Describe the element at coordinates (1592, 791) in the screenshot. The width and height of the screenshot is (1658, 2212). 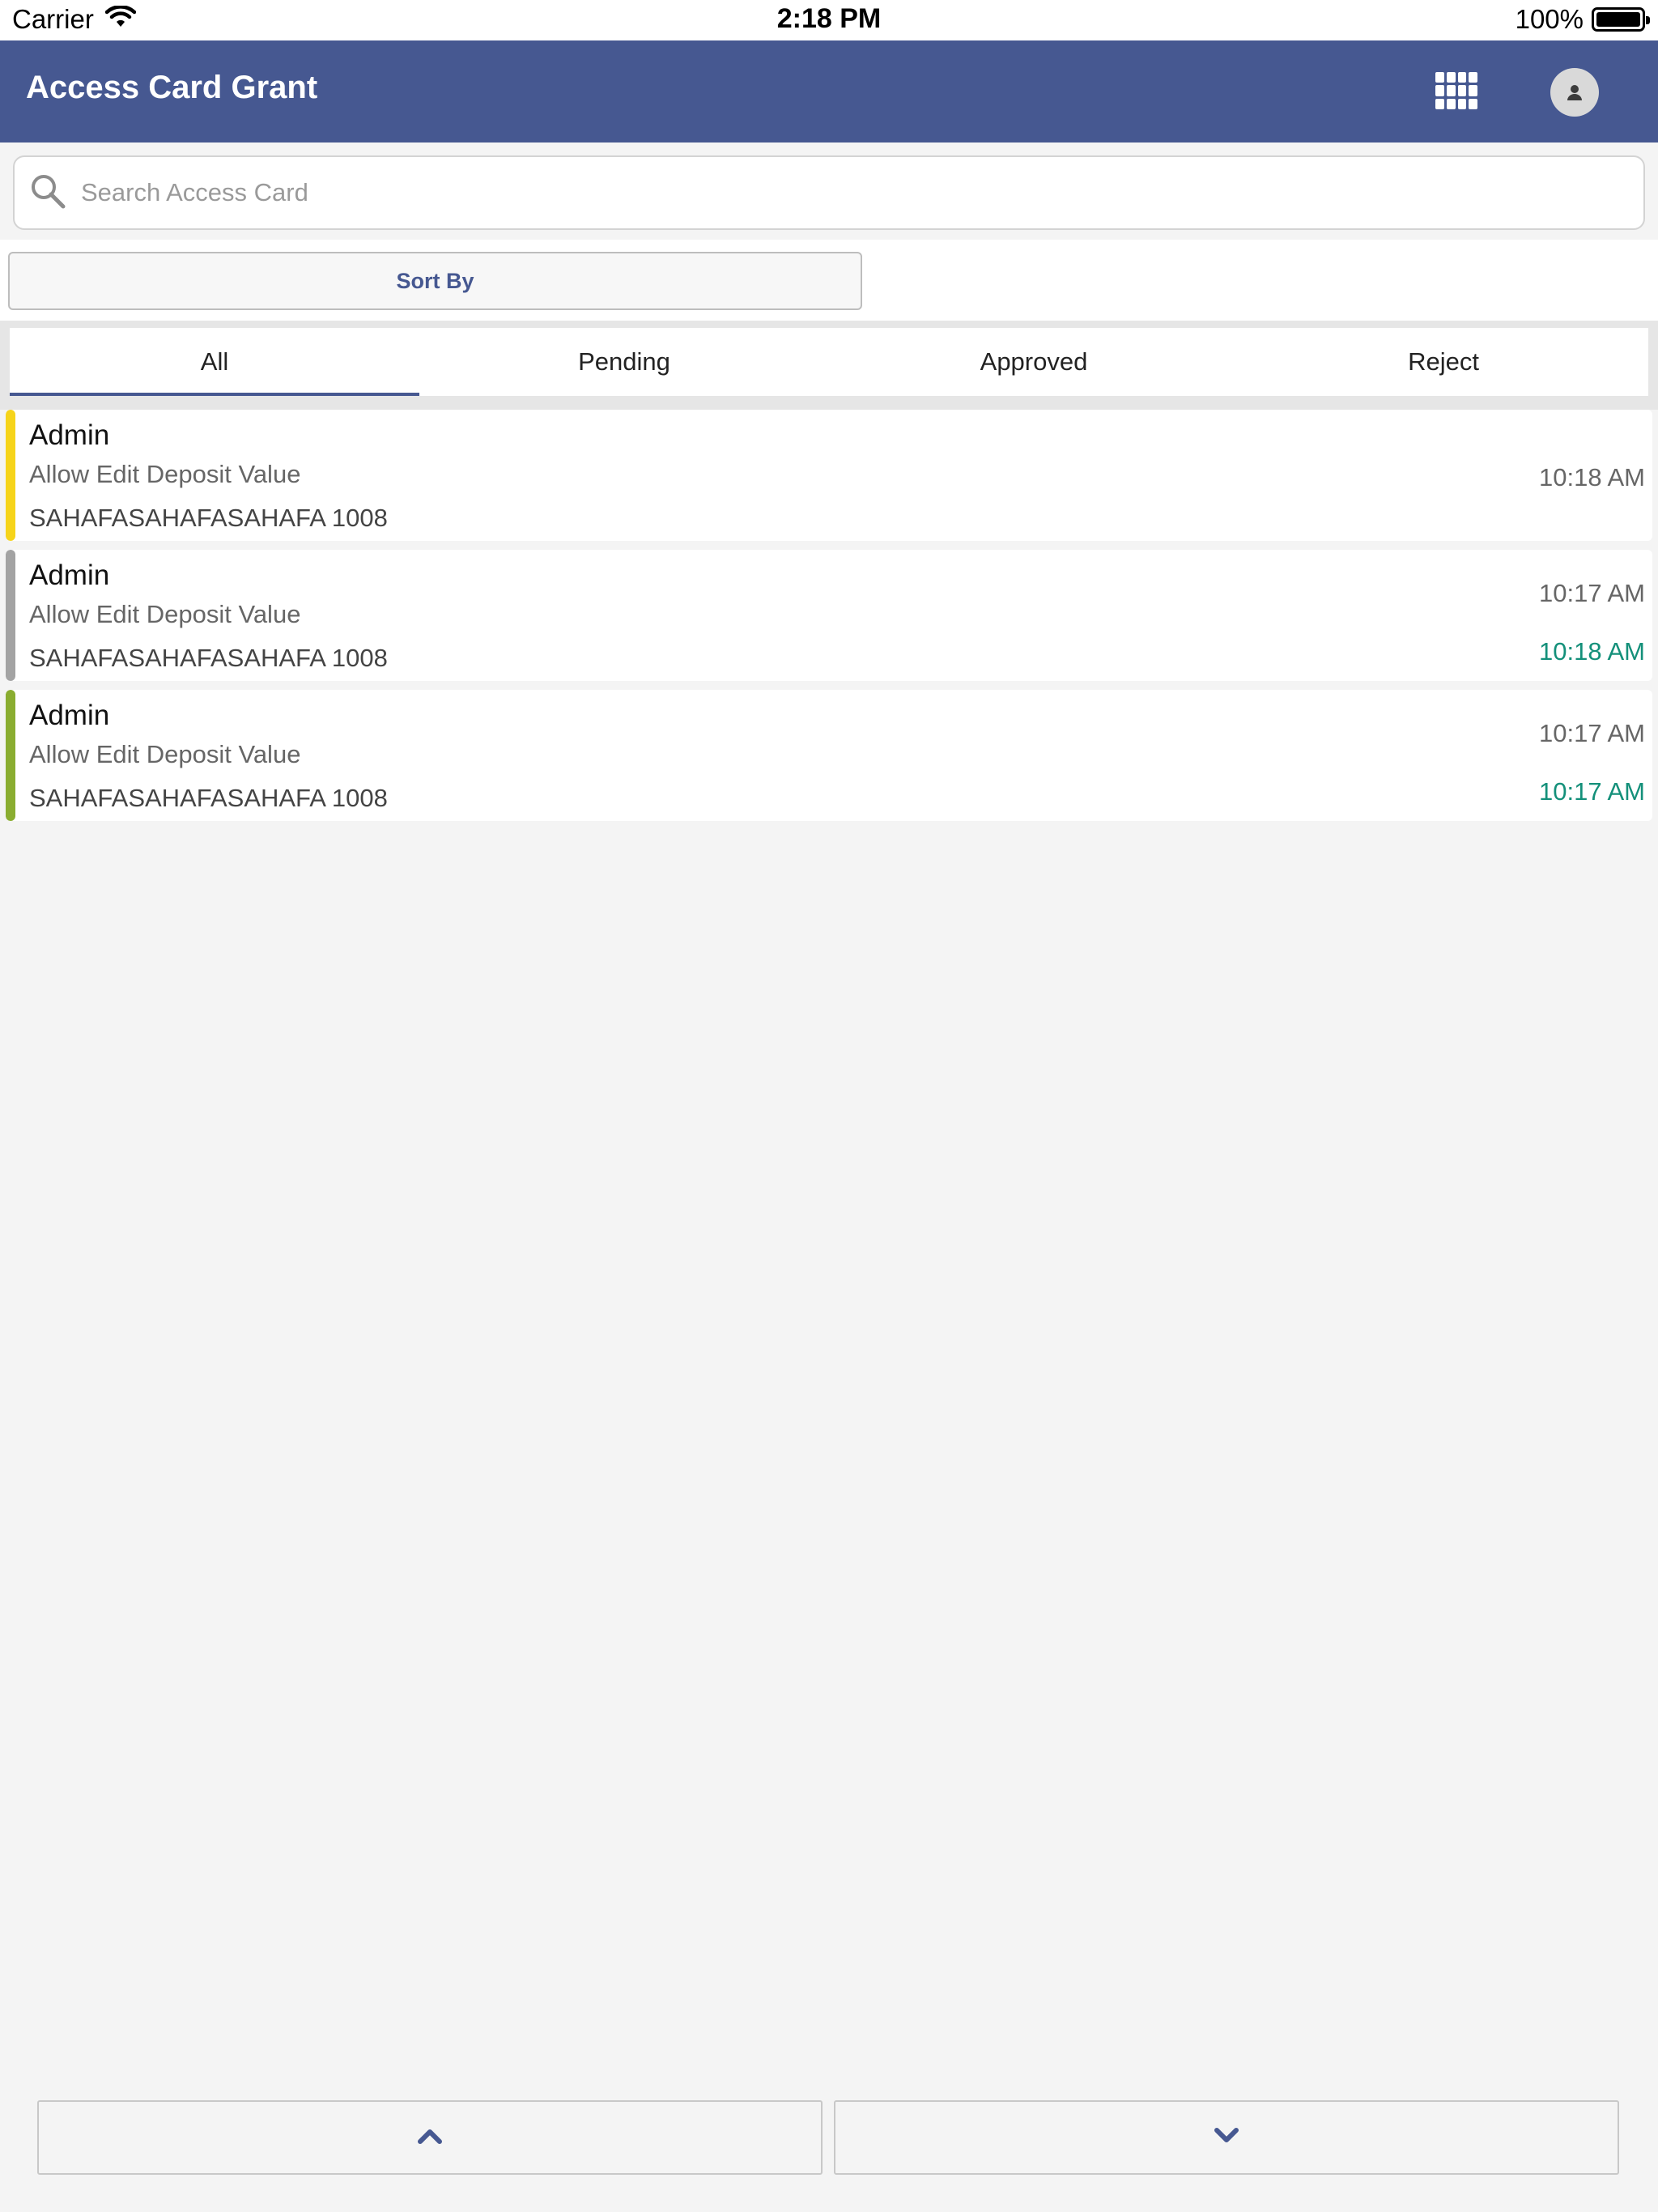
I see `item-secondary-time: 10:17 AM` at that location.